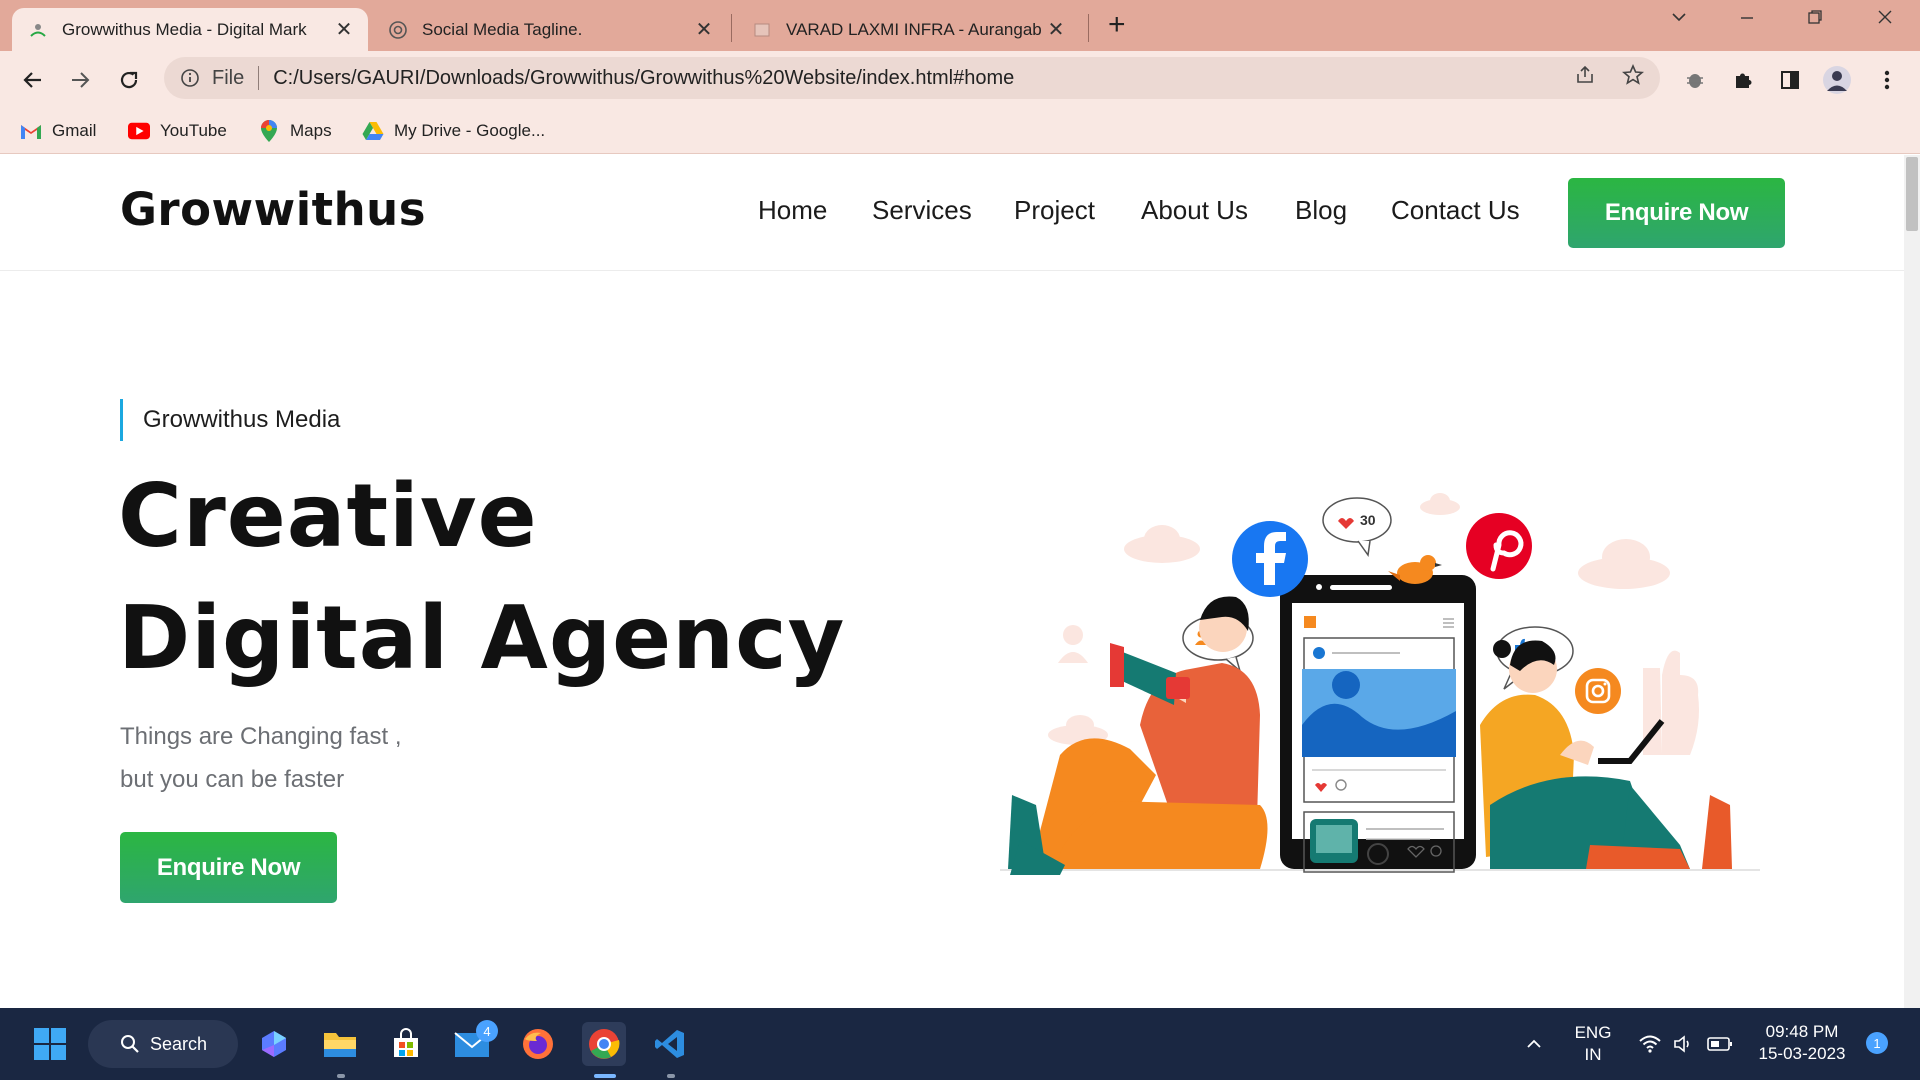 The width and height of the screenshot is (1920, 1080). What do you see at coordinates (960, 1044) in the screenshot?
I see `windows-taskbar: Search 4 ENG IN 09:48 PM 15-03-2023 1` at bounding box center [960, 1044].